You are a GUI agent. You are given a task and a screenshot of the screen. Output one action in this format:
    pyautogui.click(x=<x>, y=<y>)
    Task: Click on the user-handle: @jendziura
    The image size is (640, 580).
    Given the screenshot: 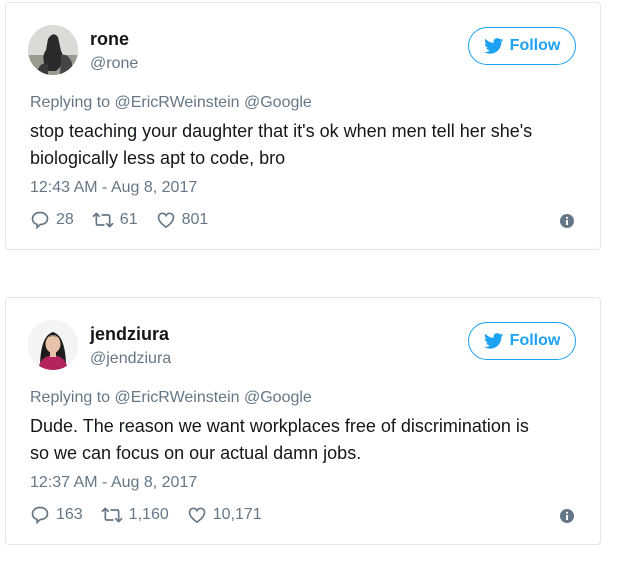 What is the action you would take?
    pyautogui.click(x=130, y=359)
    